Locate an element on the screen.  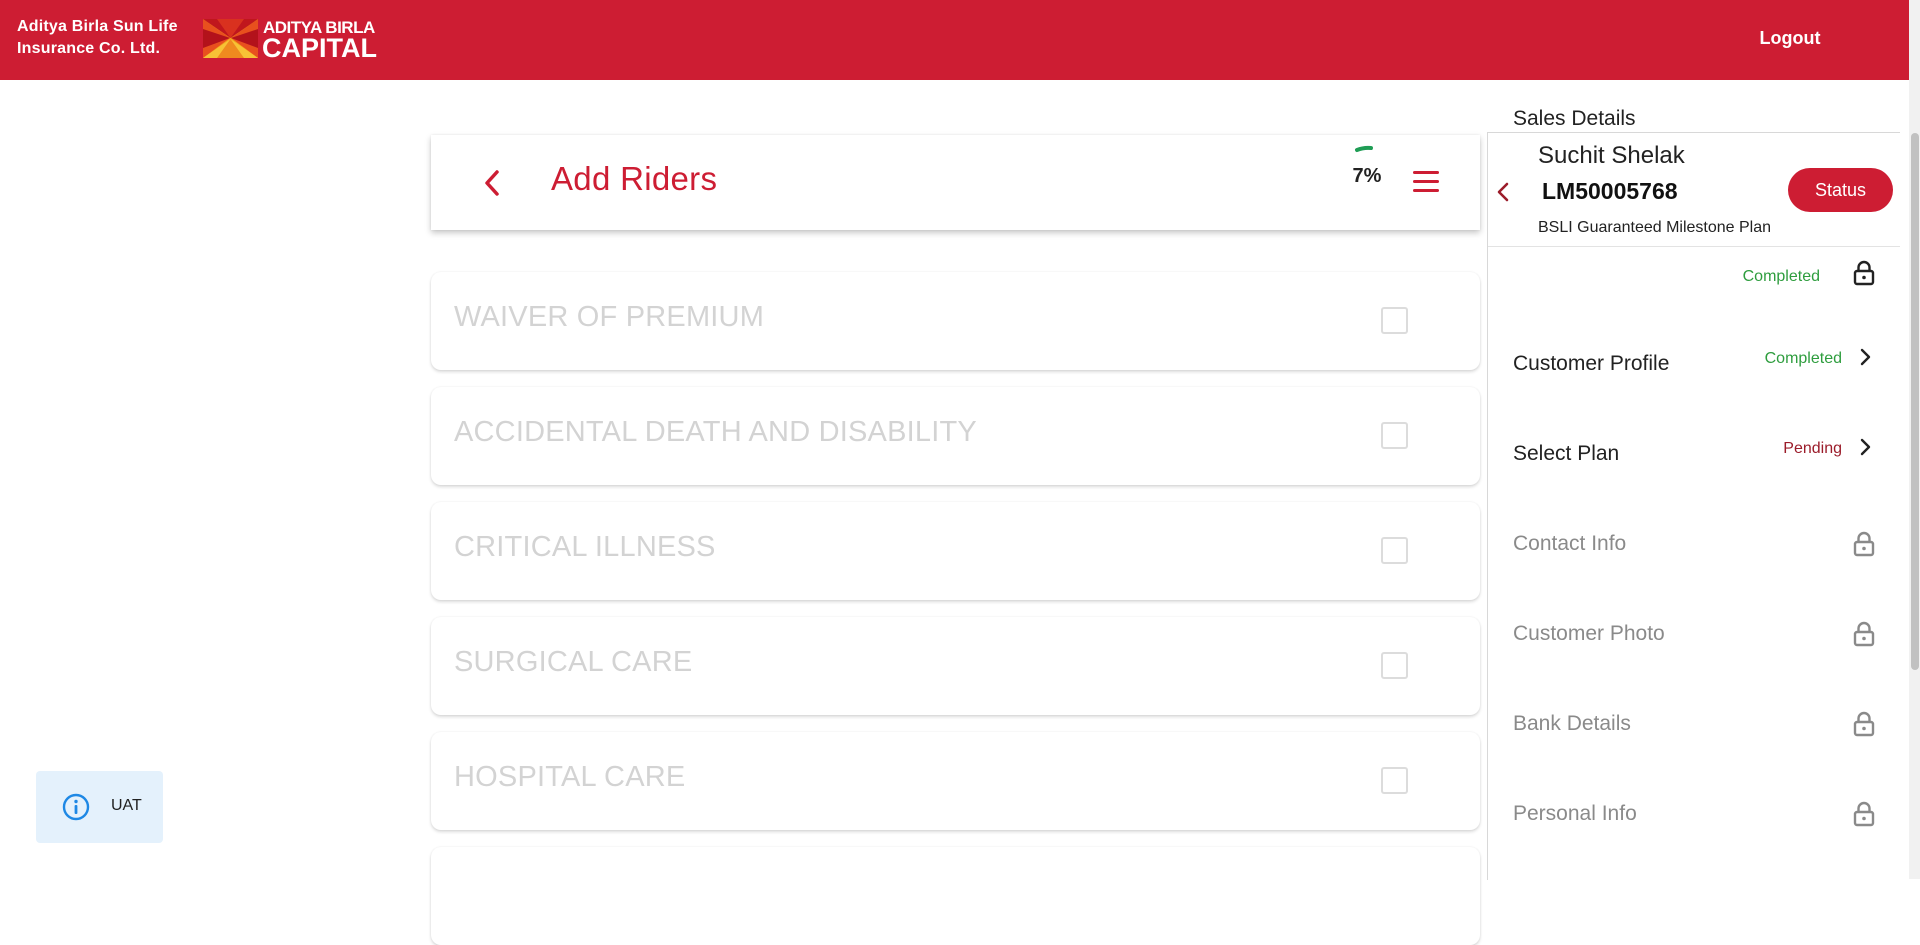
step-sales-details: Sales Details Completed is located at coordinates (1694, 216).